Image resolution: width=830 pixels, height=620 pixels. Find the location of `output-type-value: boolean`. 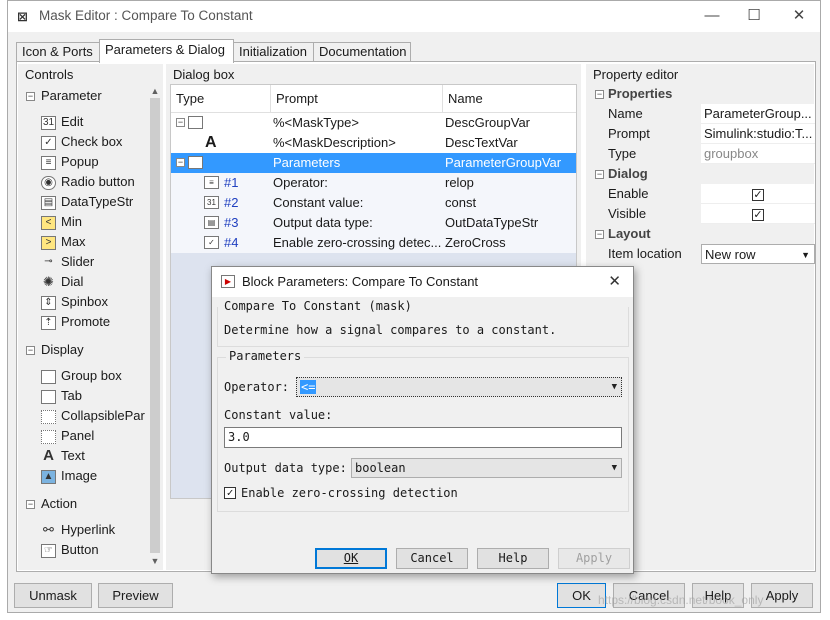

output-type-value: boolean is located at coordinates (380, 468).